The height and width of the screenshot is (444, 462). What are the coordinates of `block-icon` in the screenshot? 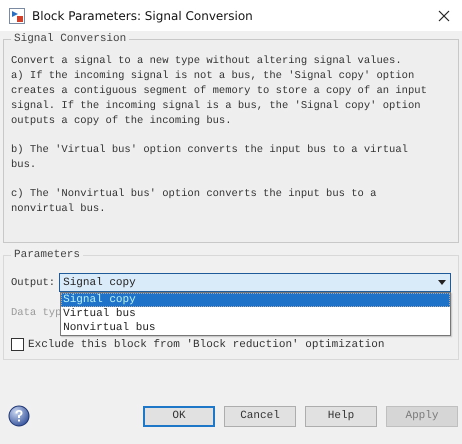 It's located at (17, 16).